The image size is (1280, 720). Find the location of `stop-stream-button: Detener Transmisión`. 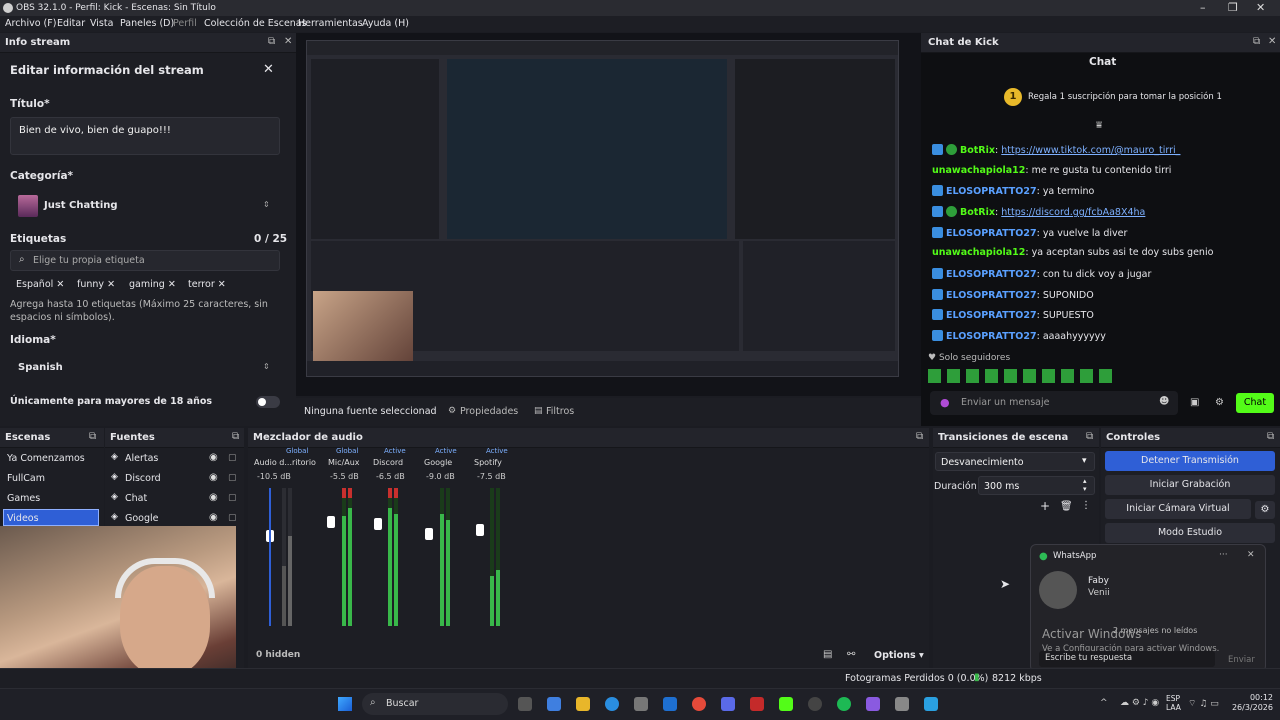

stop-stream-button: Detener Transmisión is located at coordinates (1190, 461).